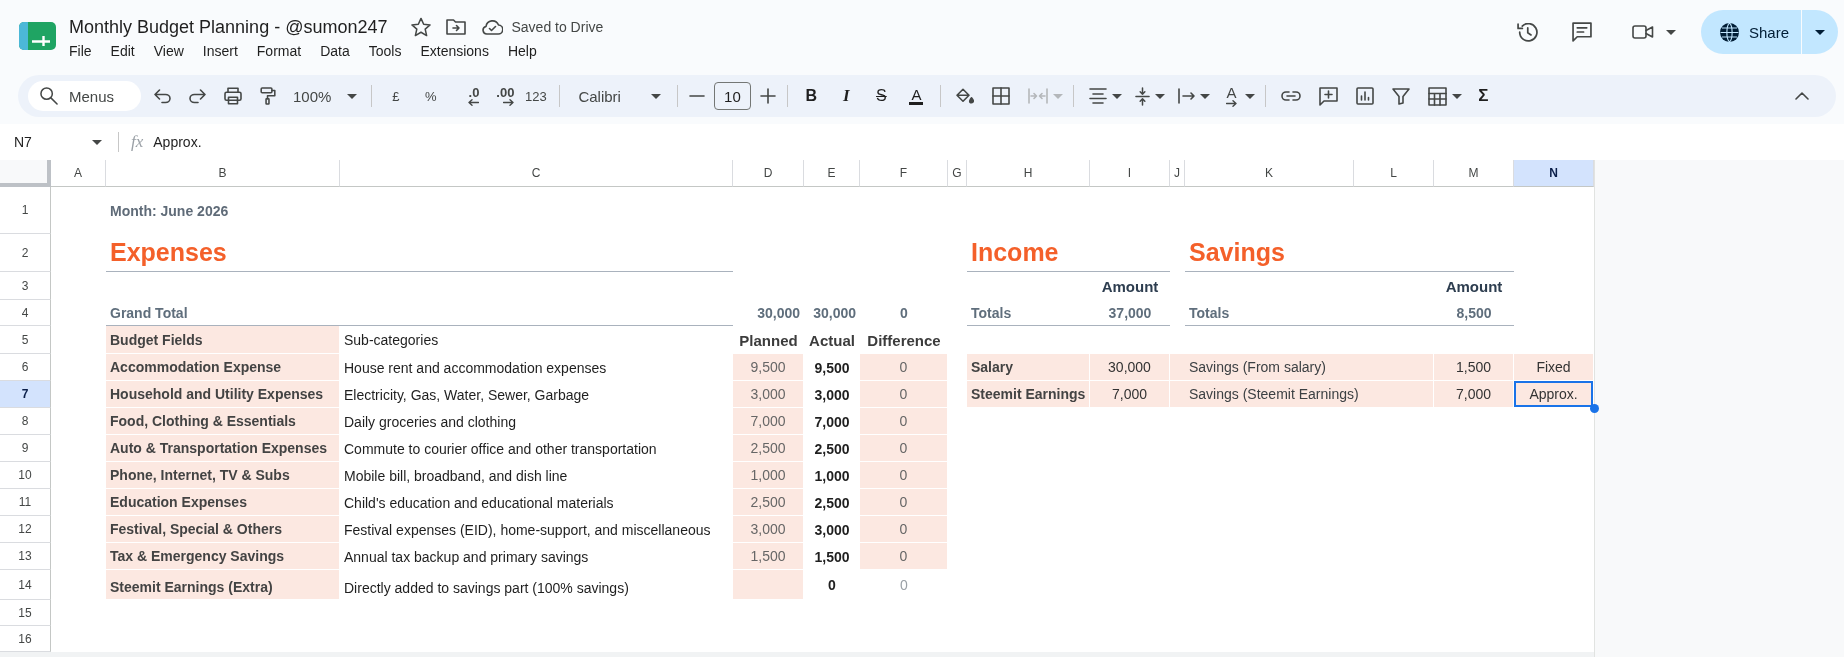  What do you see at coordinates (1581, 32) in the screenshot?
I see `comment-icon` at bounding box center [1581, 32].